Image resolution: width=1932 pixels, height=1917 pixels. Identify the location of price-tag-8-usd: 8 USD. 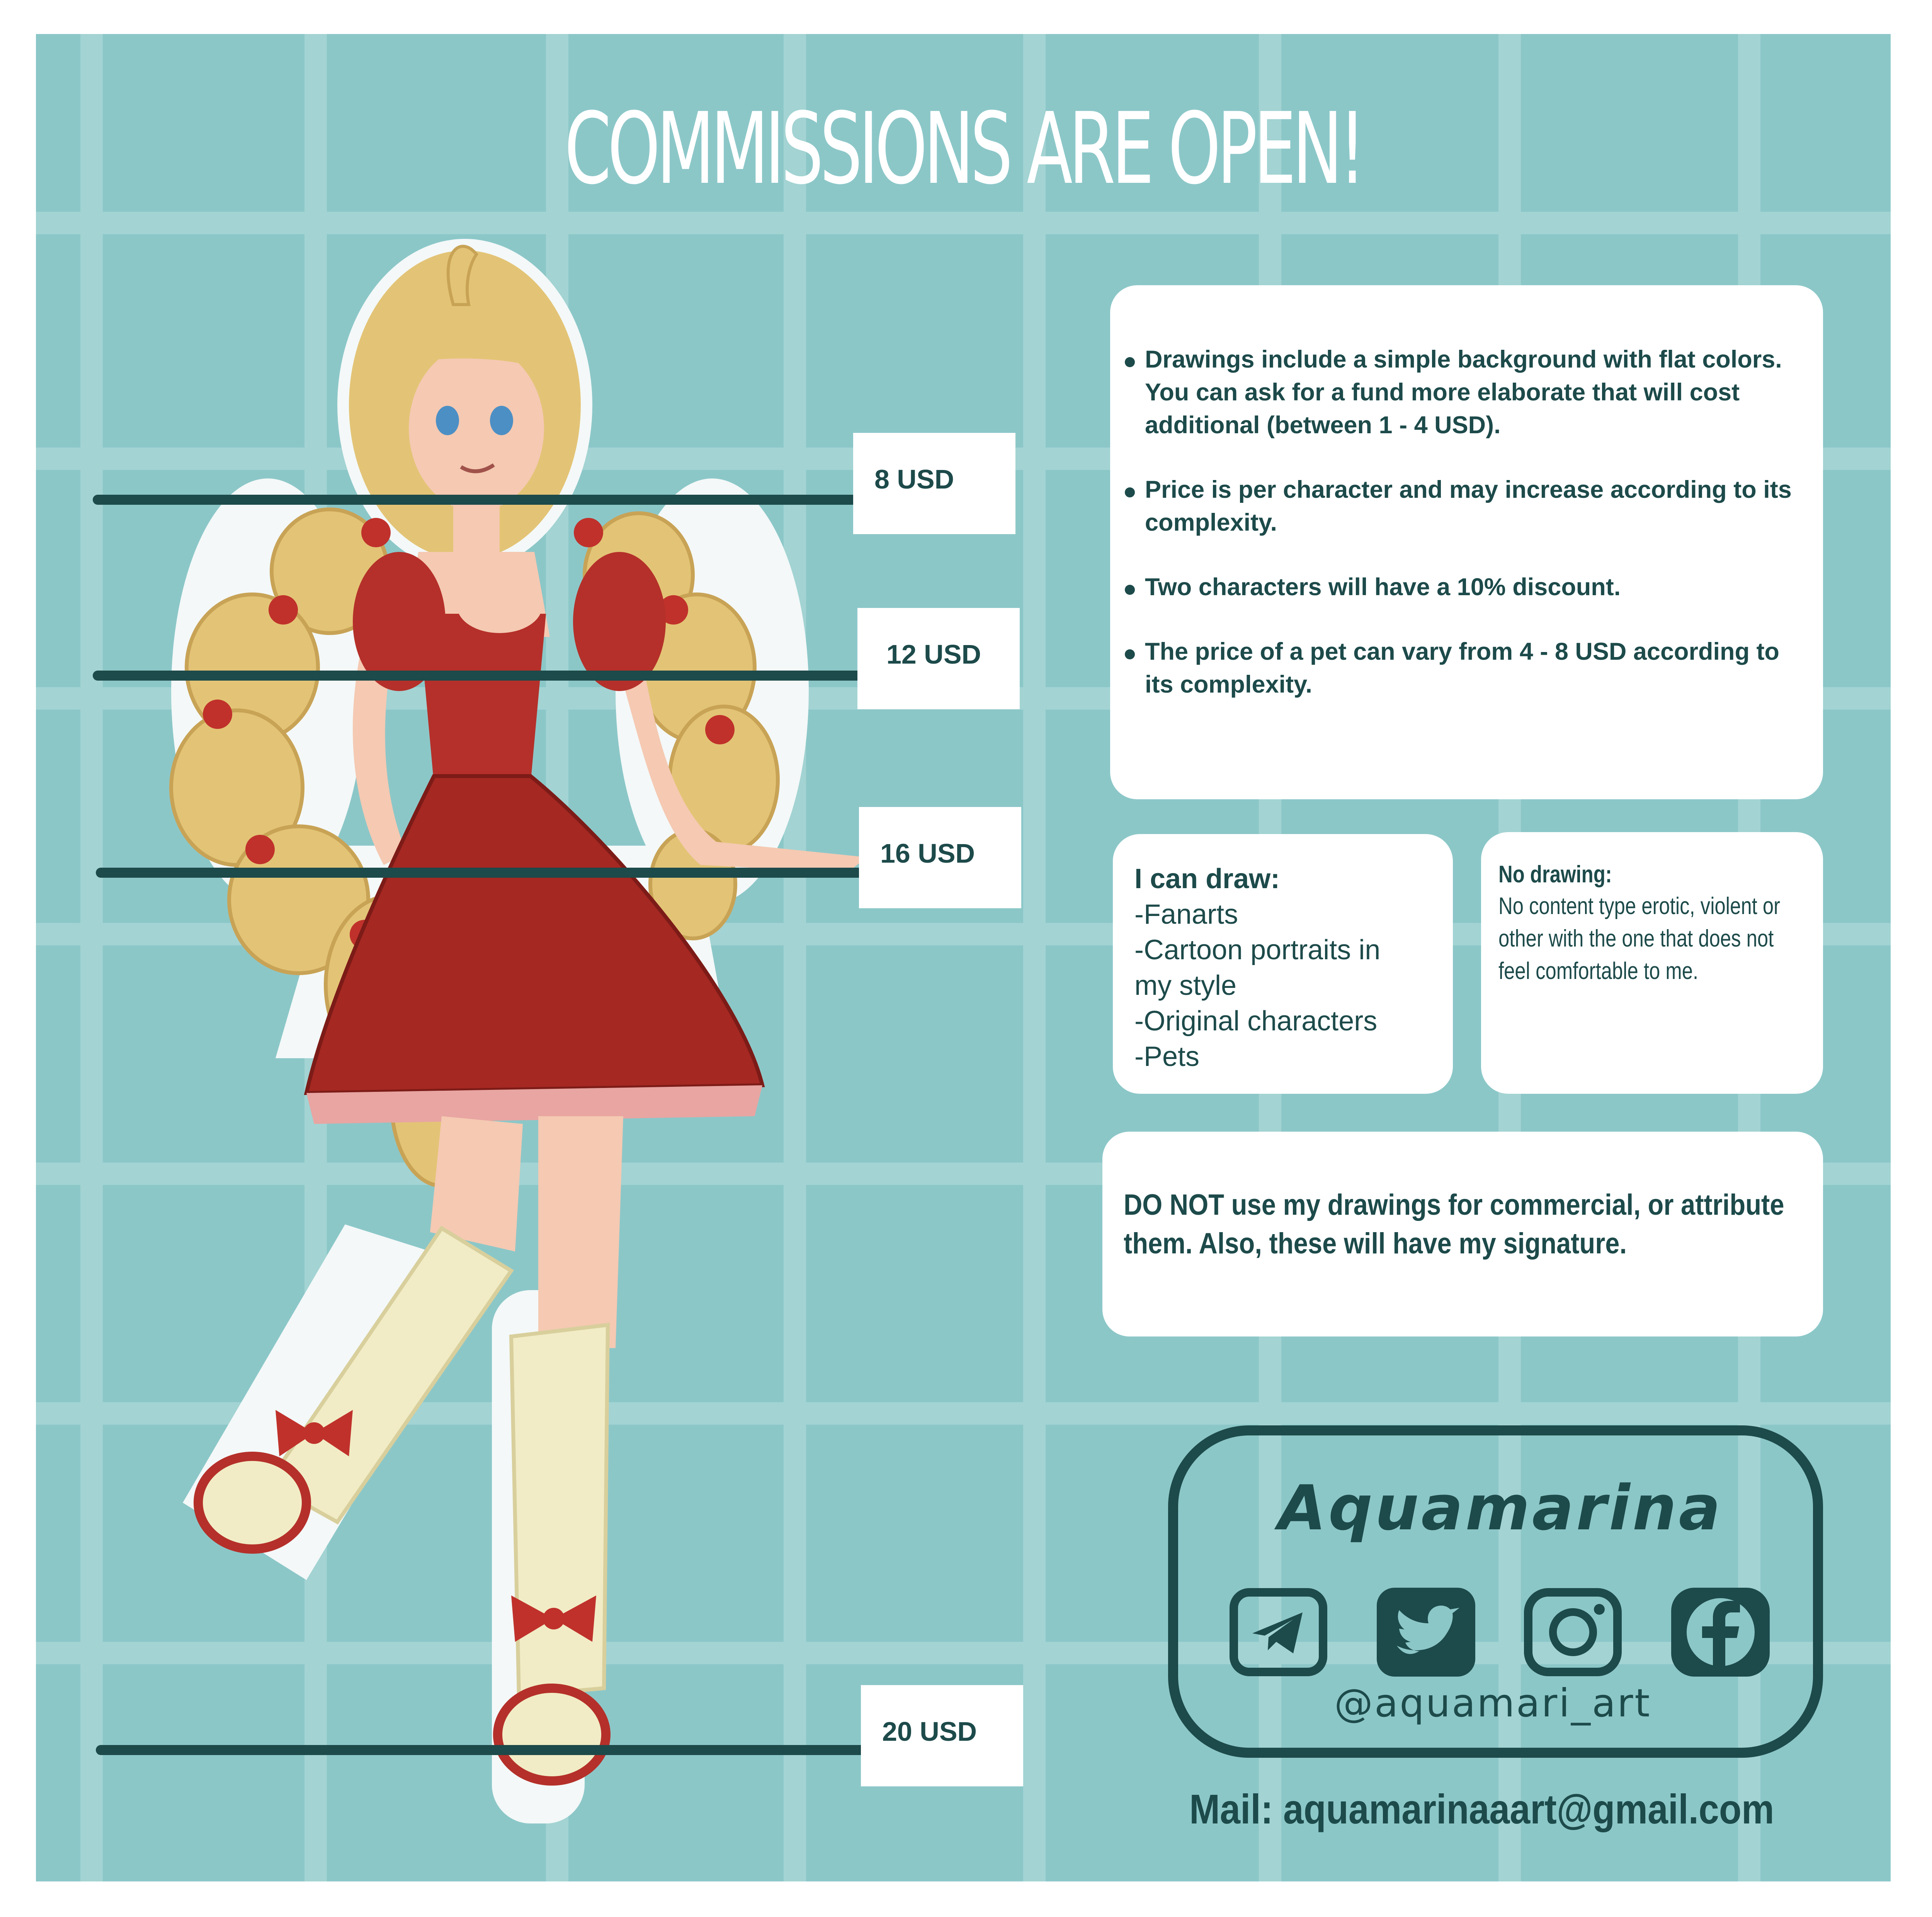
(934, 484).